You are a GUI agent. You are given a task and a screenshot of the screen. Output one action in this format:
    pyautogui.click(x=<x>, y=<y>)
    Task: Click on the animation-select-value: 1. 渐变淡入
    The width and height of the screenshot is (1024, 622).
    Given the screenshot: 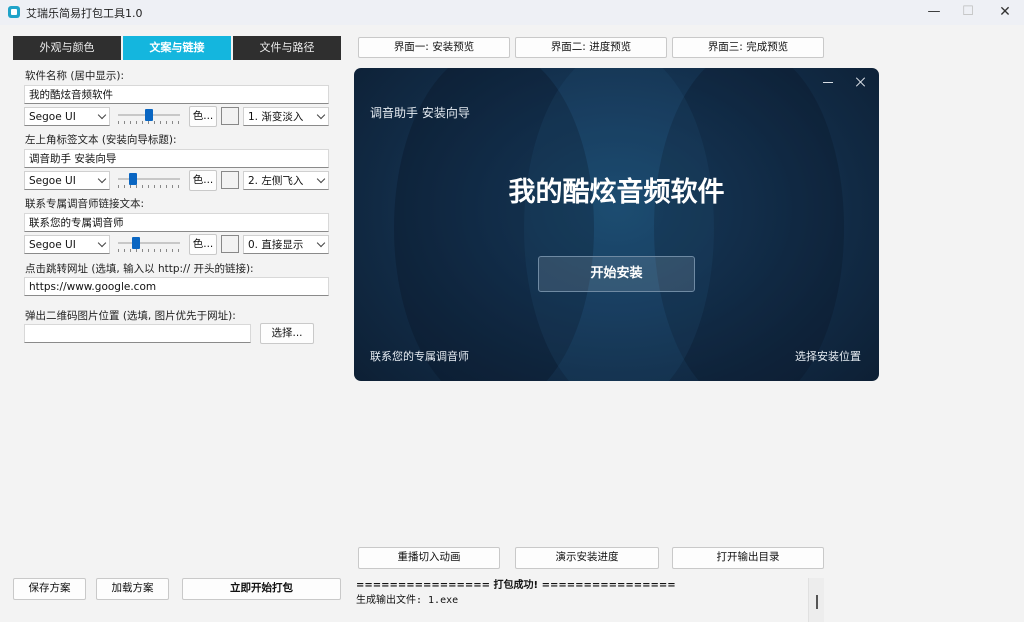 What is the action you would take?
    pyautogui.click(x=276, y=117)
    